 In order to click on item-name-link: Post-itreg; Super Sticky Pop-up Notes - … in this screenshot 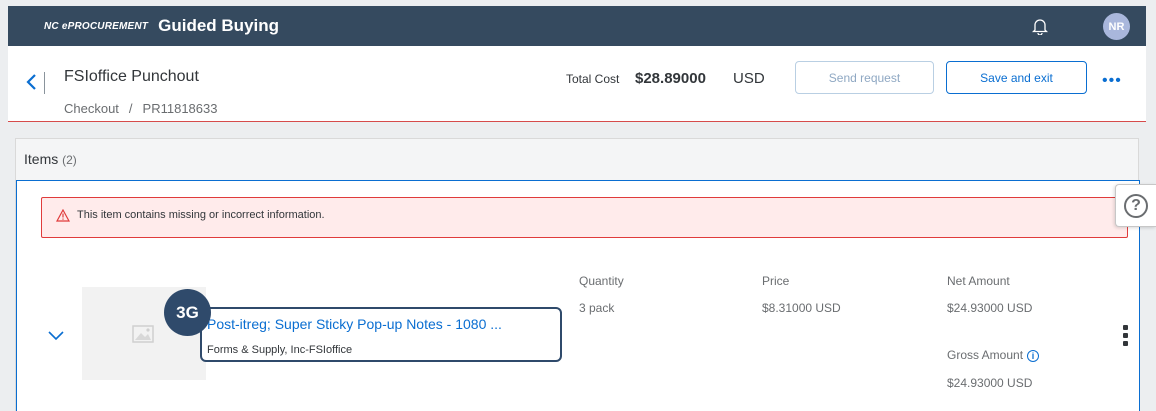, I will do `click(354, 324)`.